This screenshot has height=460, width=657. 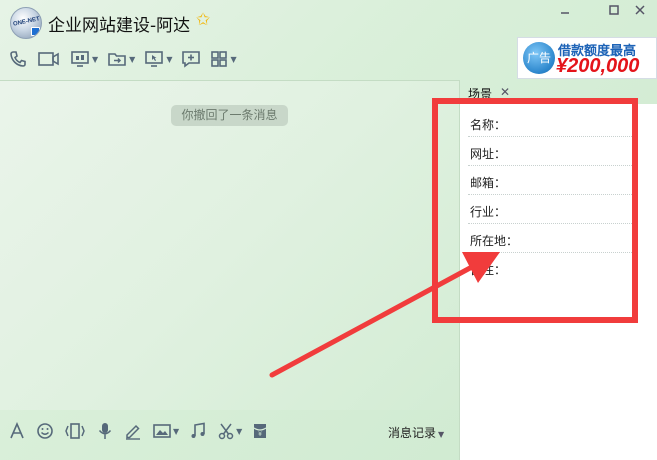 What do you see at coordinates (49, 59) in the screenshot?
I see `video-call-icon` at bounding box center [49, 59].